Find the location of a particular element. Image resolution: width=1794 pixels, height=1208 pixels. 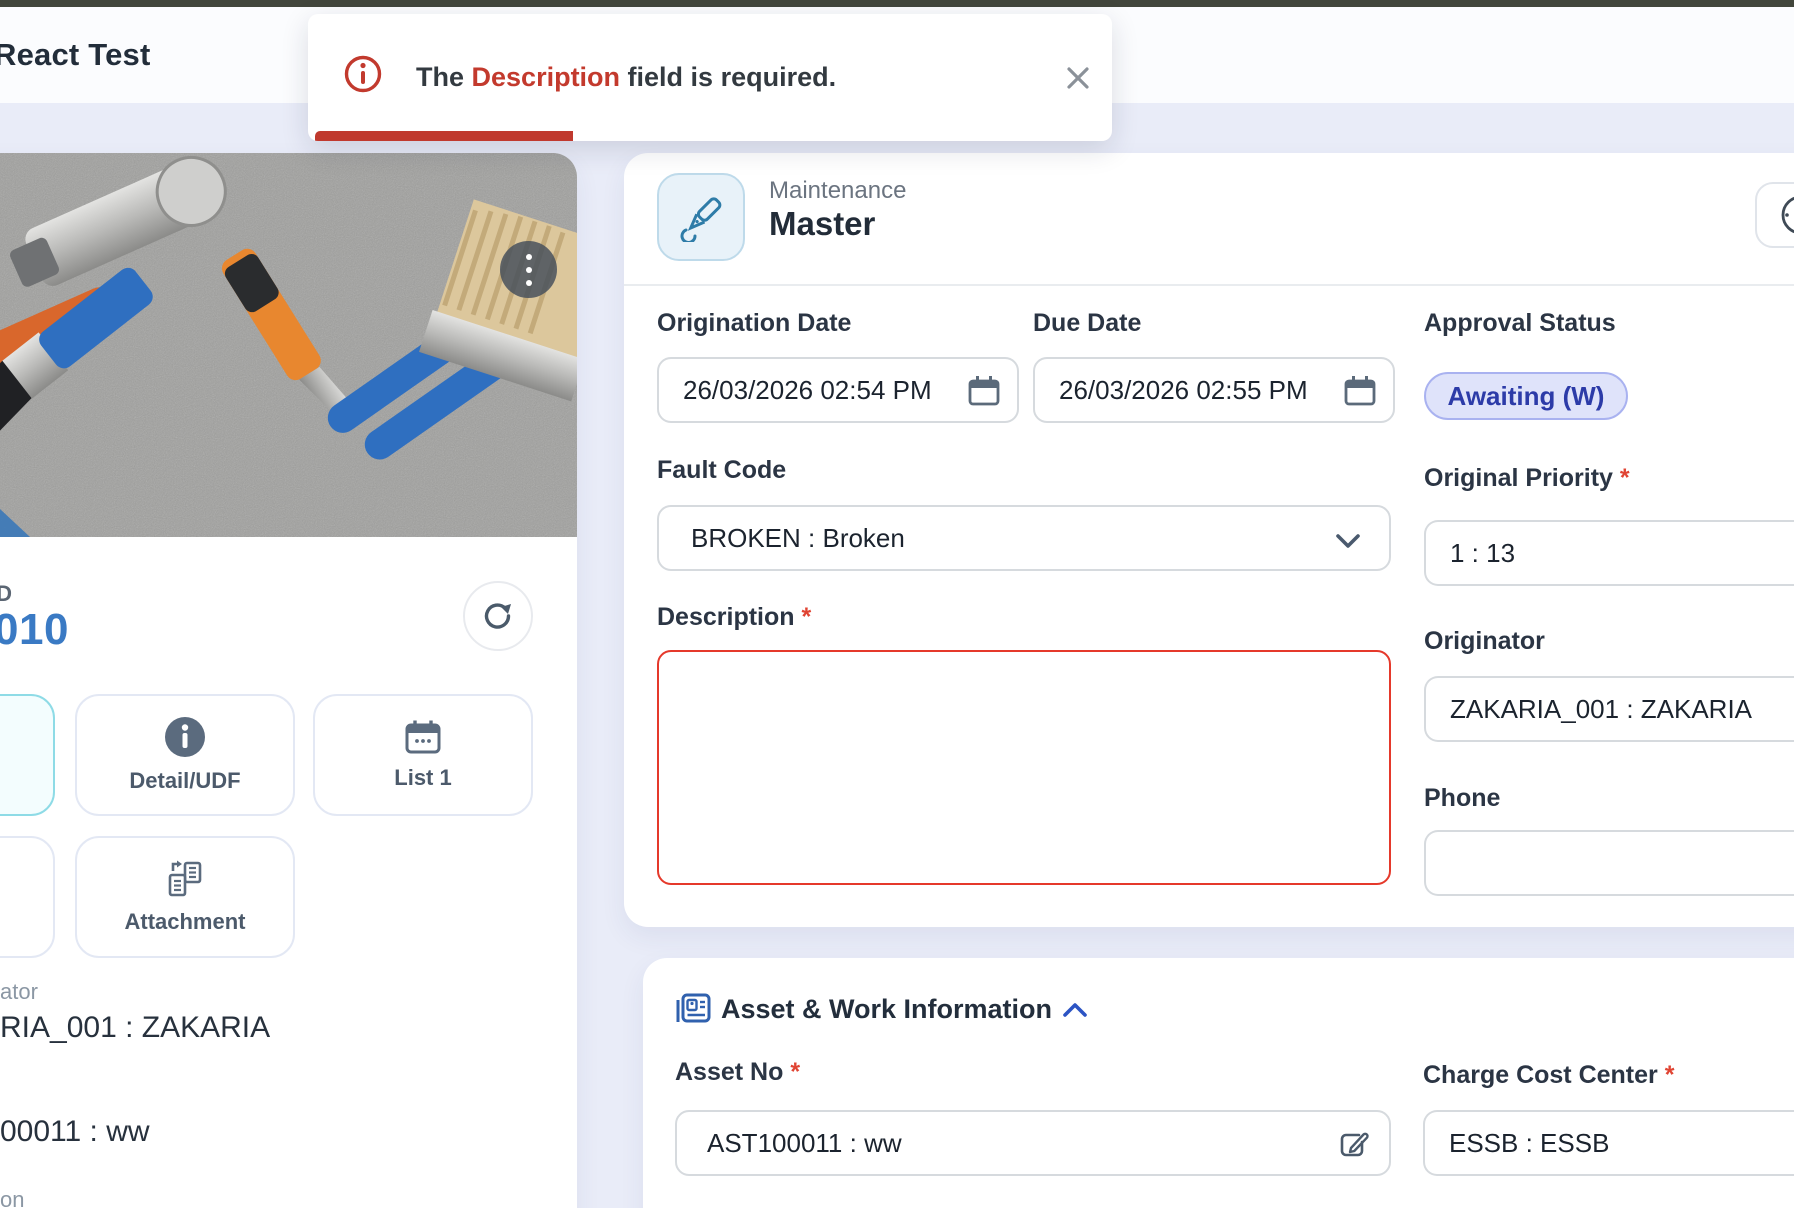

asset-section-header: Asset & Work Information is located at coordinates (881, 1009).